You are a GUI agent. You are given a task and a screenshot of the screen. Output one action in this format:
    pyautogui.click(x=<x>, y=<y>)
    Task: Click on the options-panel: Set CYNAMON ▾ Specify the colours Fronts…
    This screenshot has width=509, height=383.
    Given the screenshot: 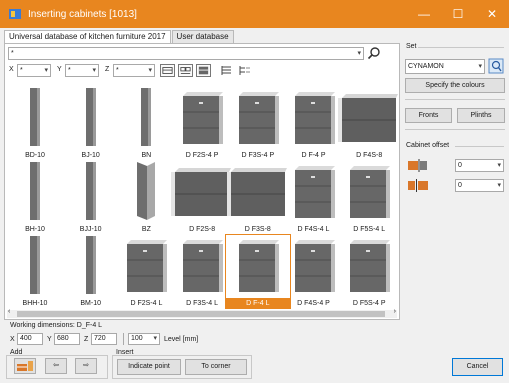 What is the action you would take?
    pyautogui.click(x=453, y=181)
    